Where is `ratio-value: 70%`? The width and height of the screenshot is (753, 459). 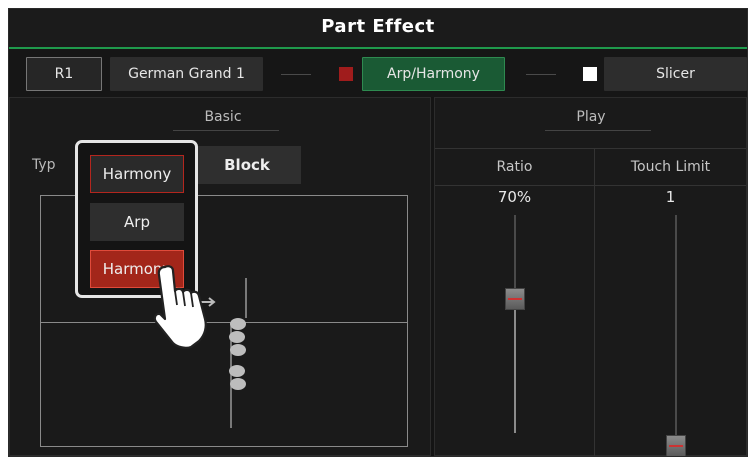
ratio-value: 70% is located at coordinates (514, 197).